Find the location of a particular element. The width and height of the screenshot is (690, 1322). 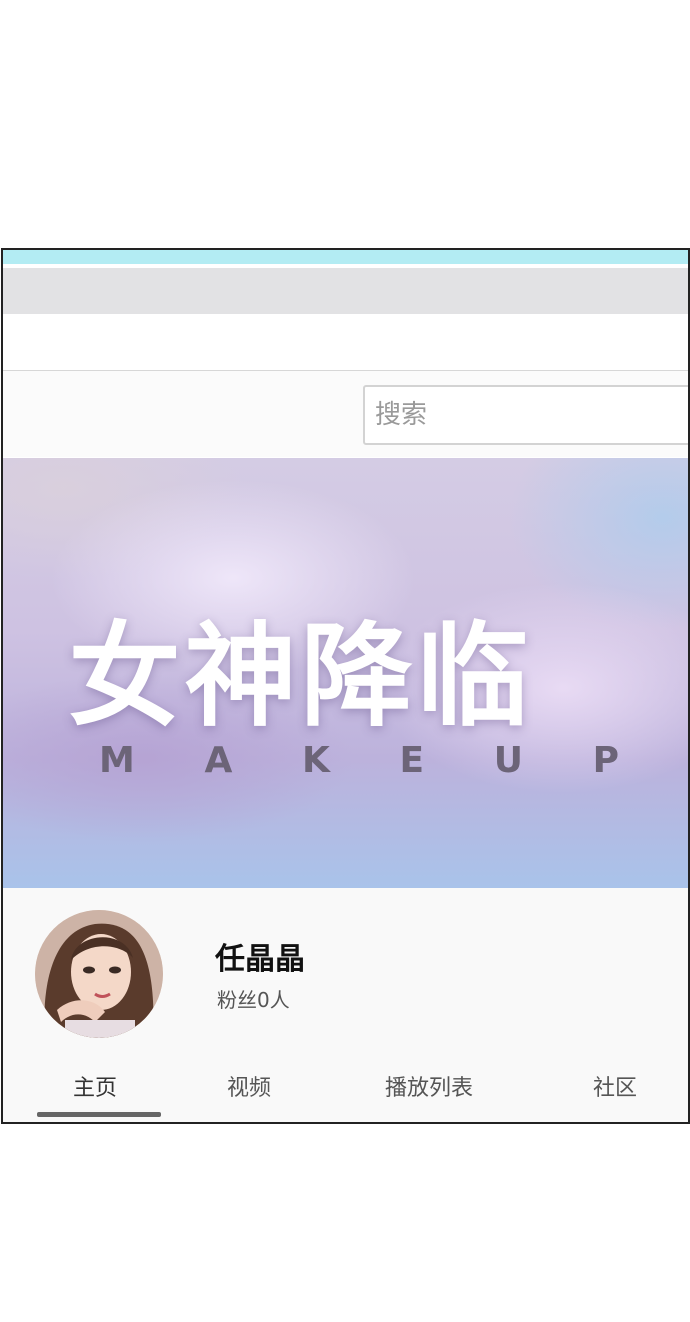

search-box is located at coordinates (525, 415).